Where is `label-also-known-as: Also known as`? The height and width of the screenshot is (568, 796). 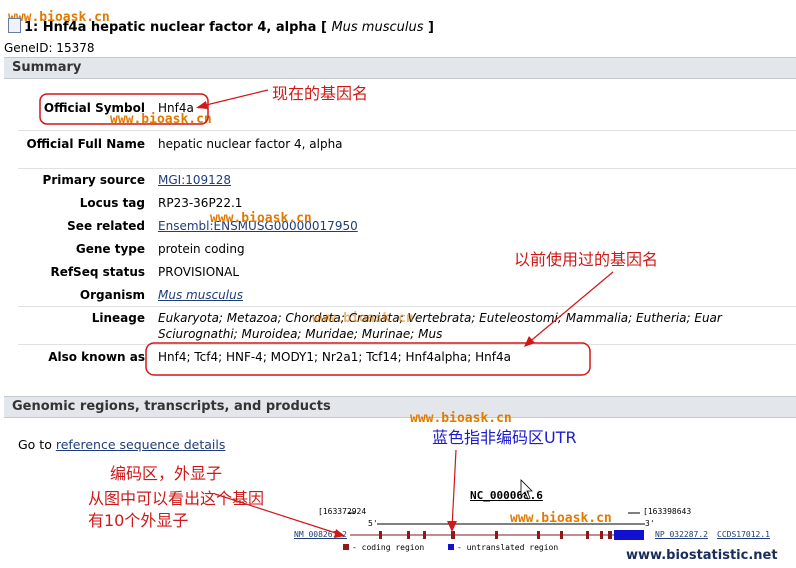 label-also-known-as: Also known as is located at coordinates (96, 357).